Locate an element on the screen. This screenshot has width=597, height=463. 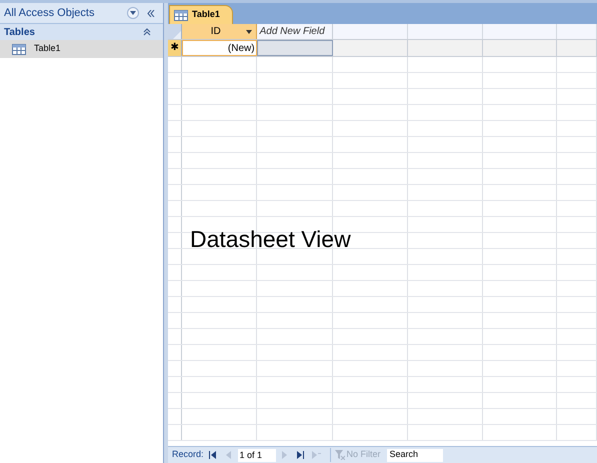
document-tab: Table1 is located at coordinates (201, 14).